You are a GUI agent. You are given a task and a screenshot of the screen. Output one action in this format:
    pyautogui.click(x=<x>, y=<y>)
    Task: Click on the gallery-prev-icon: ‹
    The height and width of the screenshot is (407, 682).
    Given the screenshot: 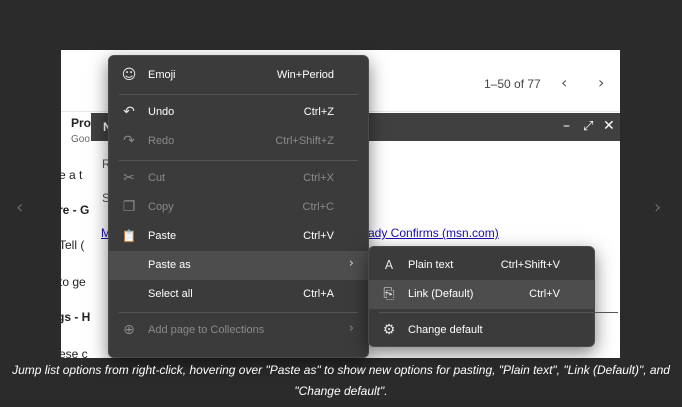 What is the action you would take?
    pyautogui.click(x=19, y=207)
    